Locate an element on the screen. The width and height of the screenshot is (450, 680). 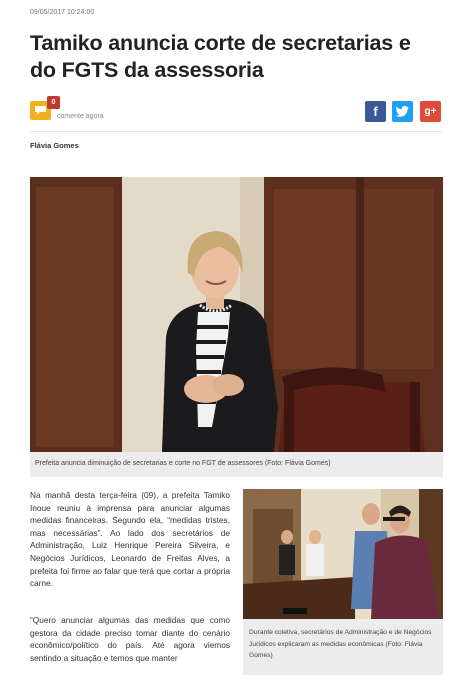
googleplus-icon: g+ is located at coordinates (430, 111).